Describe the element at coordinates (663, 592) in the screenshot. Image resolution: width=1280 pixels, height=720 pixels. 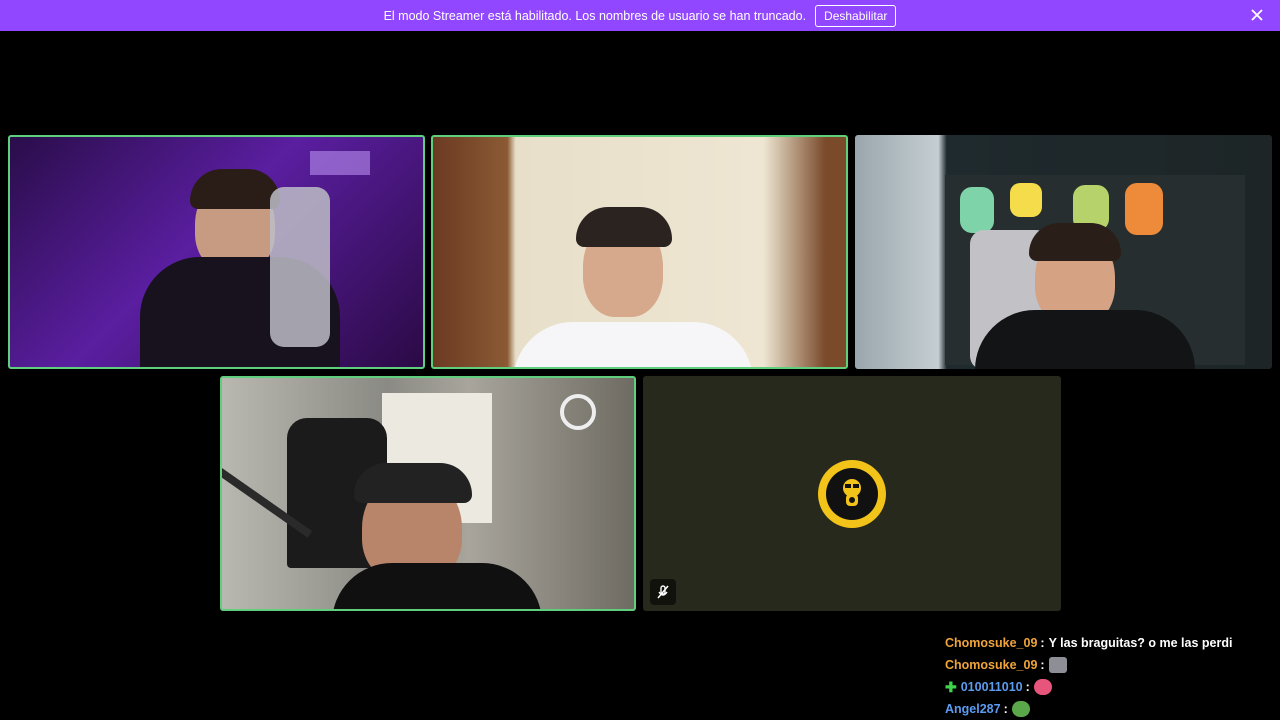
I see `mic-muted-icon` at that location.